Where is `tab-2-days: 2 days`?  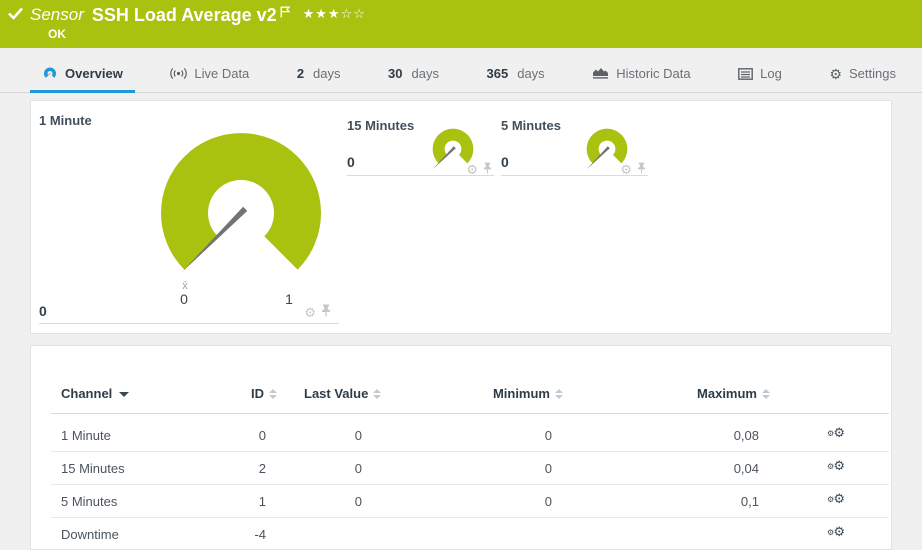 tab-2-days: 2 days is located at coordinates (319, 74).